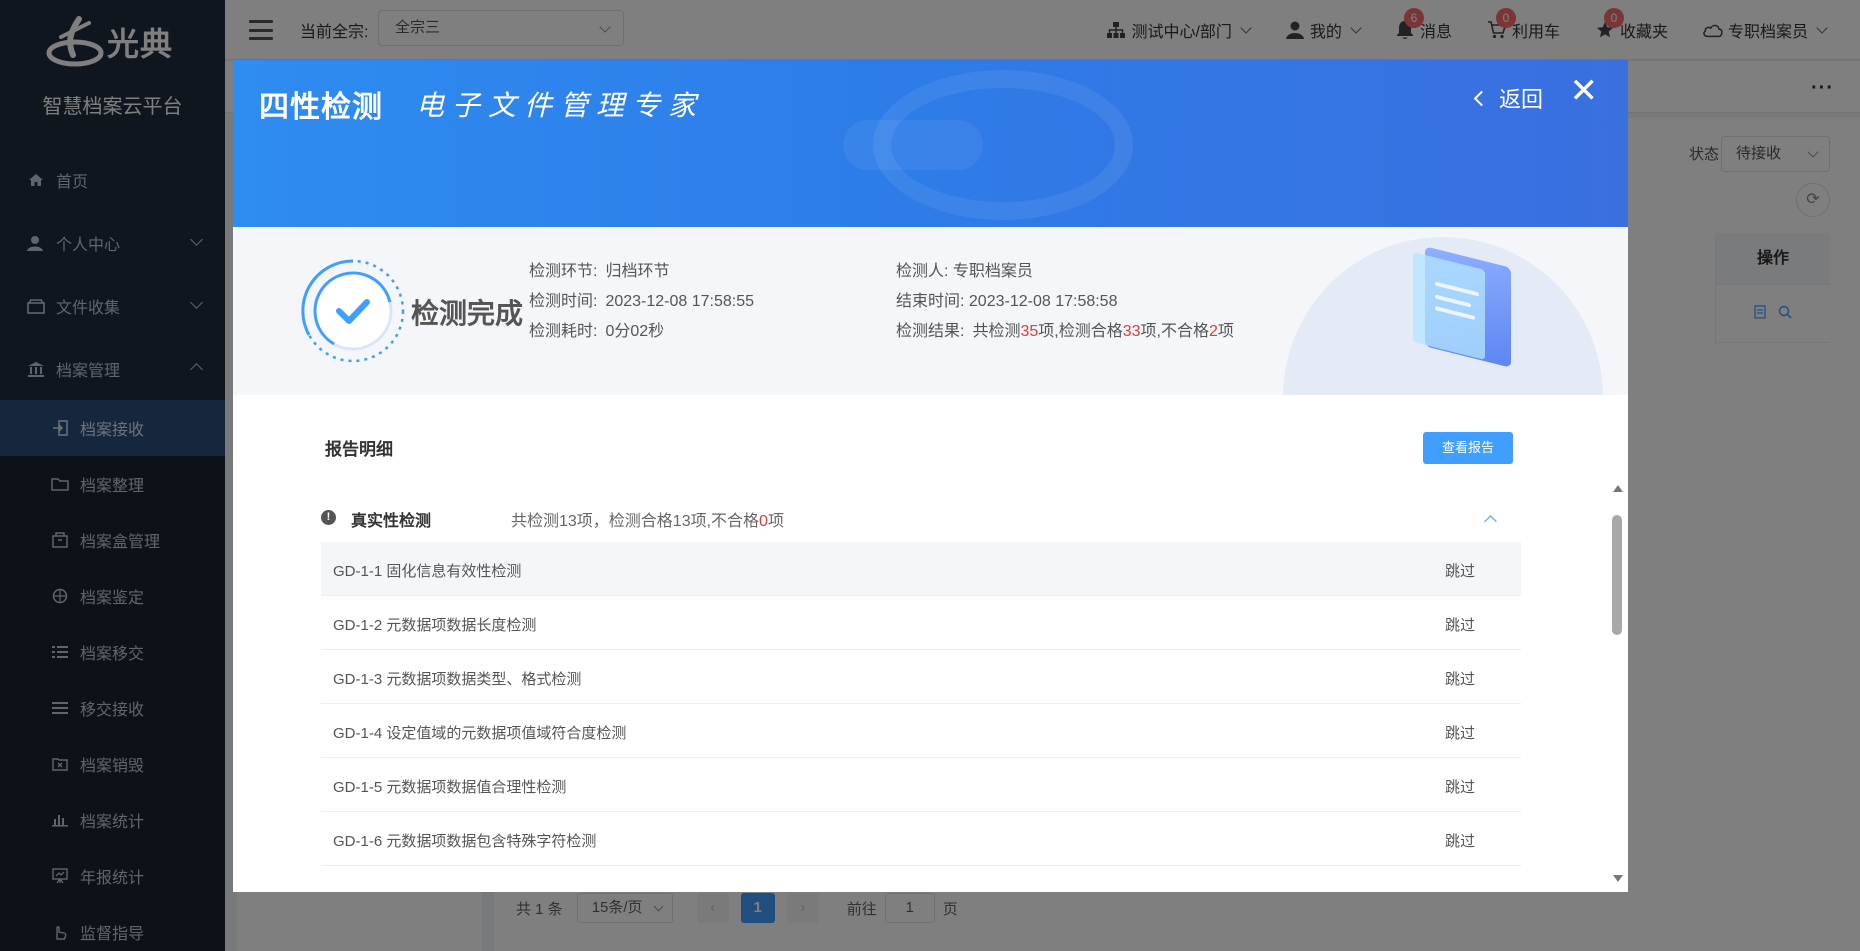 This screenshot has width=1860, height=951. What do you see at coordinates (435, 625) in the screenshot?
I see `row-item: GD-1-2 元数据项数据长度检测` at bounding box center [435, 625].